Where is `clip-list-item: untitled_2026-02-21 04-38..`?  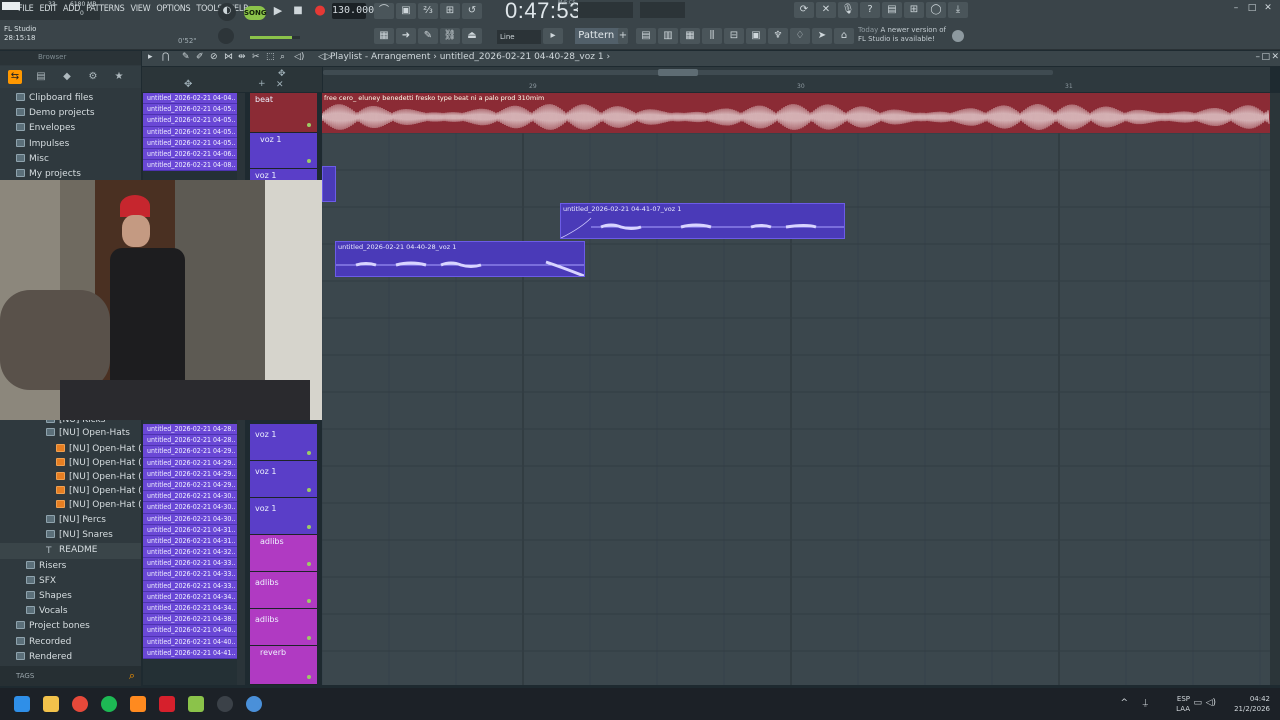
clip-list-item: untitled_2026-02-21 04-38.. is located at coordinates (190, 620).